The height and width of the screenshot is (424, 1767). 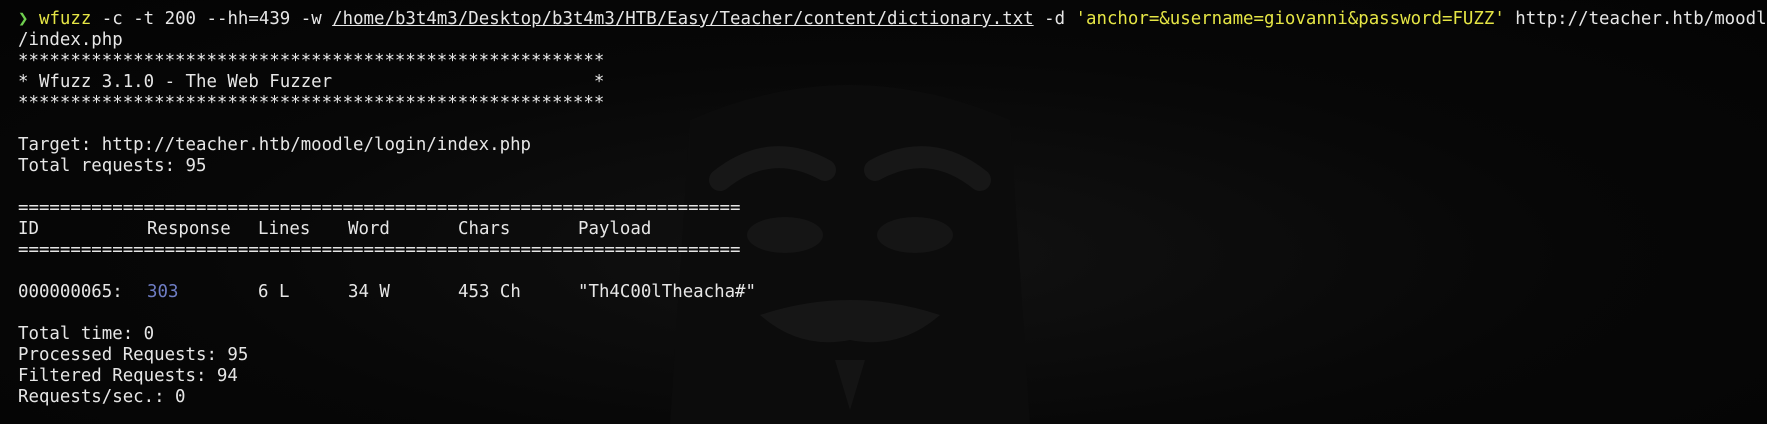 I want to click on row-lines: 6 L, so click(x=274, y=292).